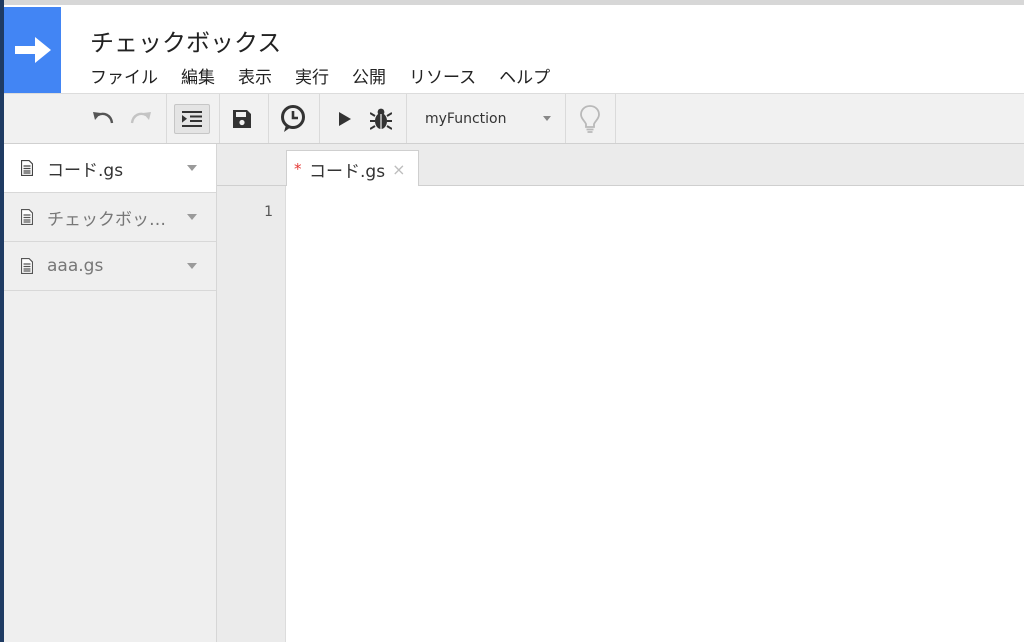 The height and width of the screenshot is (642, 1024). What do you see at coordinates (110, 266) in the screenshot?
I see `file-item: aaa.gs` at bounding box center [110, 266].